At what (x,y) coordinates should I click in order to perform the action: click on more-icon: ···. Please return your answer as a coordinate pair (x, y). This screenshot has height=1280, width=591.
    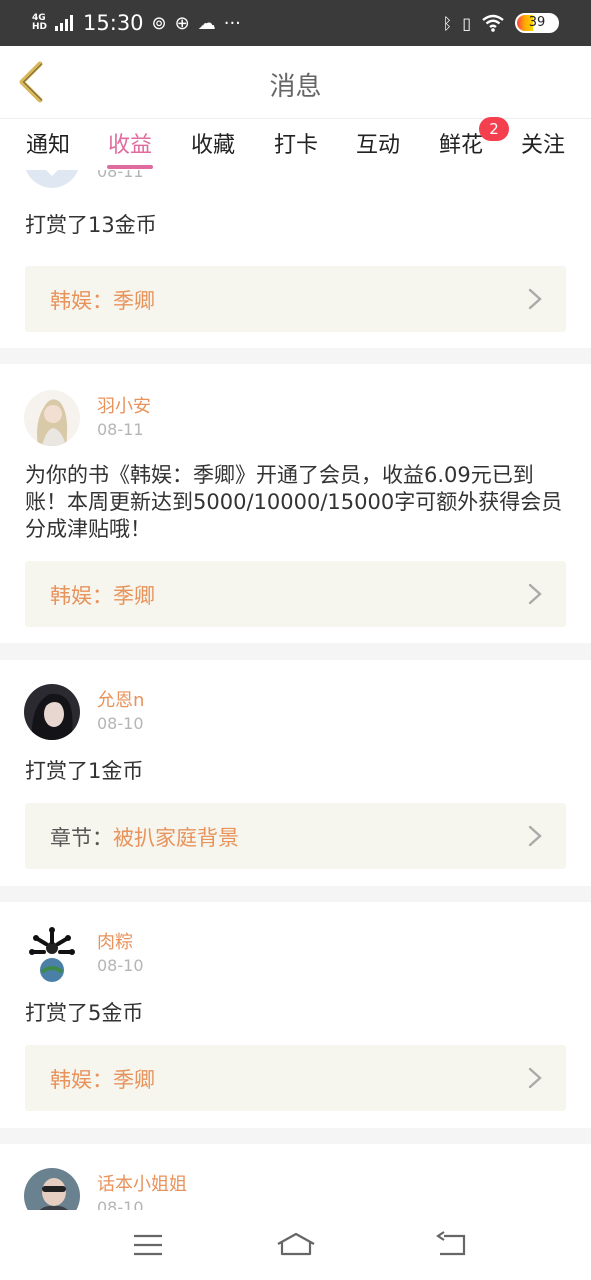
    Looking at the image, I should click on (232, 23).